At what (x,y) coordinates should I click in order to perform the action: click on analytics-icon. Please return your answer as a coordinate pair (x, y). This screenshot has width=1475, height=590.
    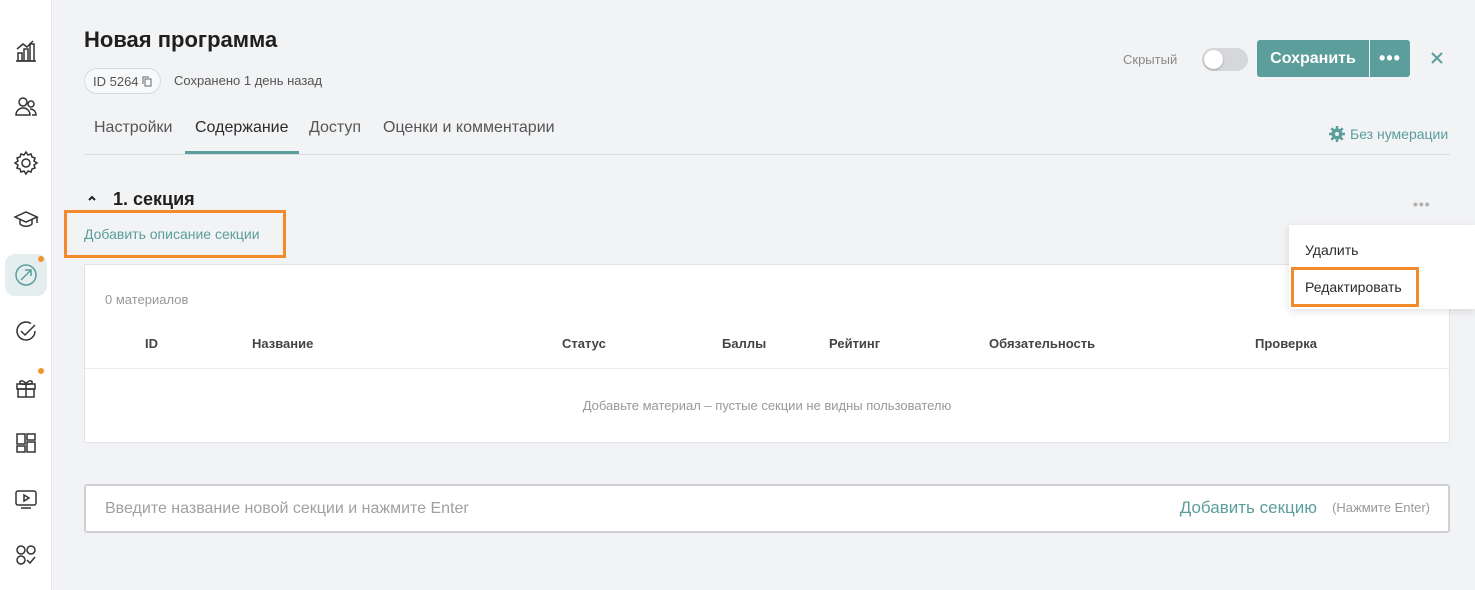
    Looking at the image, I should click on (26, 51).